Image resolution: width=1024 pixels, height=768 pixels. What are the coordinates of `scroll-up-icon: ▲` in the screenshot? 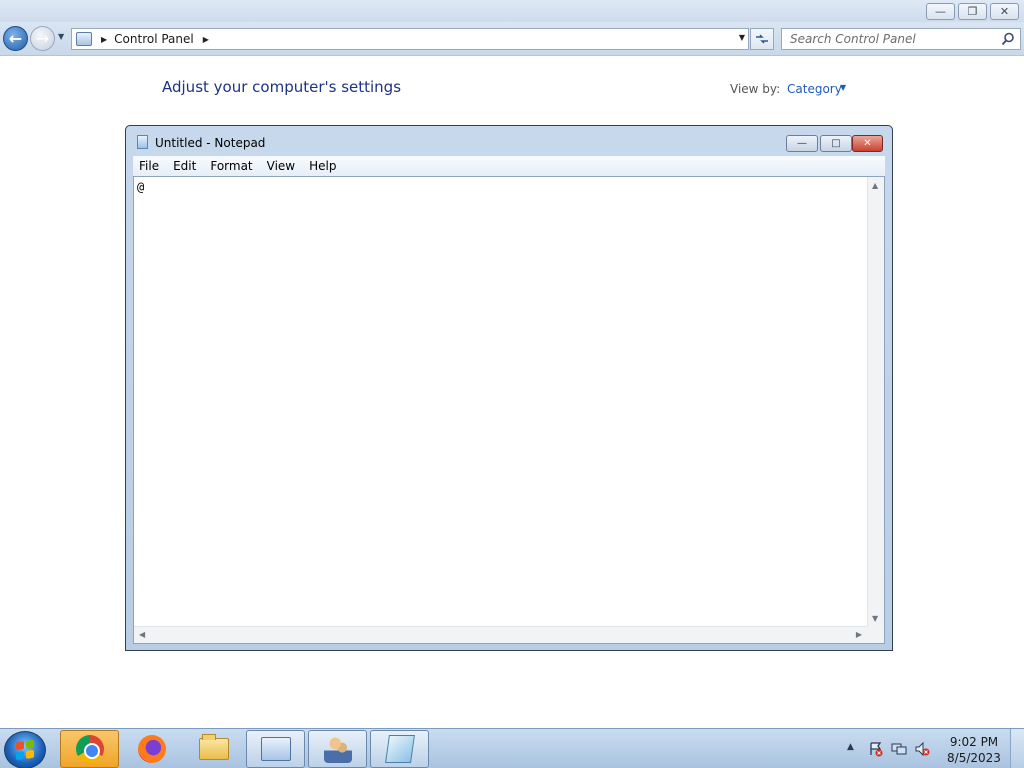 It's located at (875, 185).